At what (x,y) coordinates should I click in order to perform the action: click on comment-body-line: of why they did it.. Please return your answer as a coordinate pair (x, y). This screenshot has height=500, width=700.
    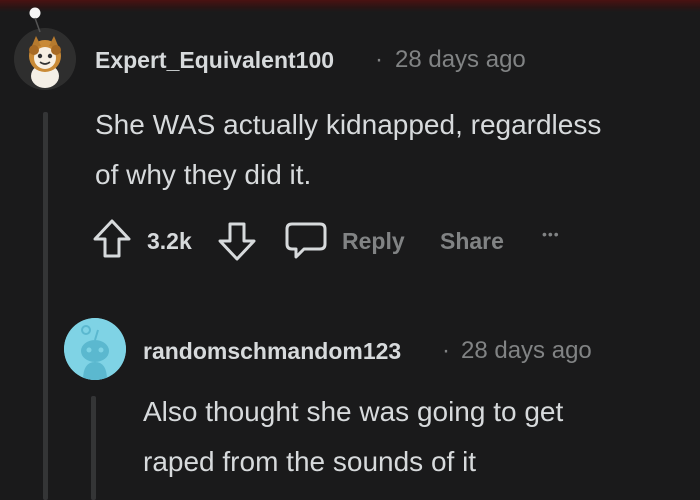
    Looking at the image, I should click on (203, 174).